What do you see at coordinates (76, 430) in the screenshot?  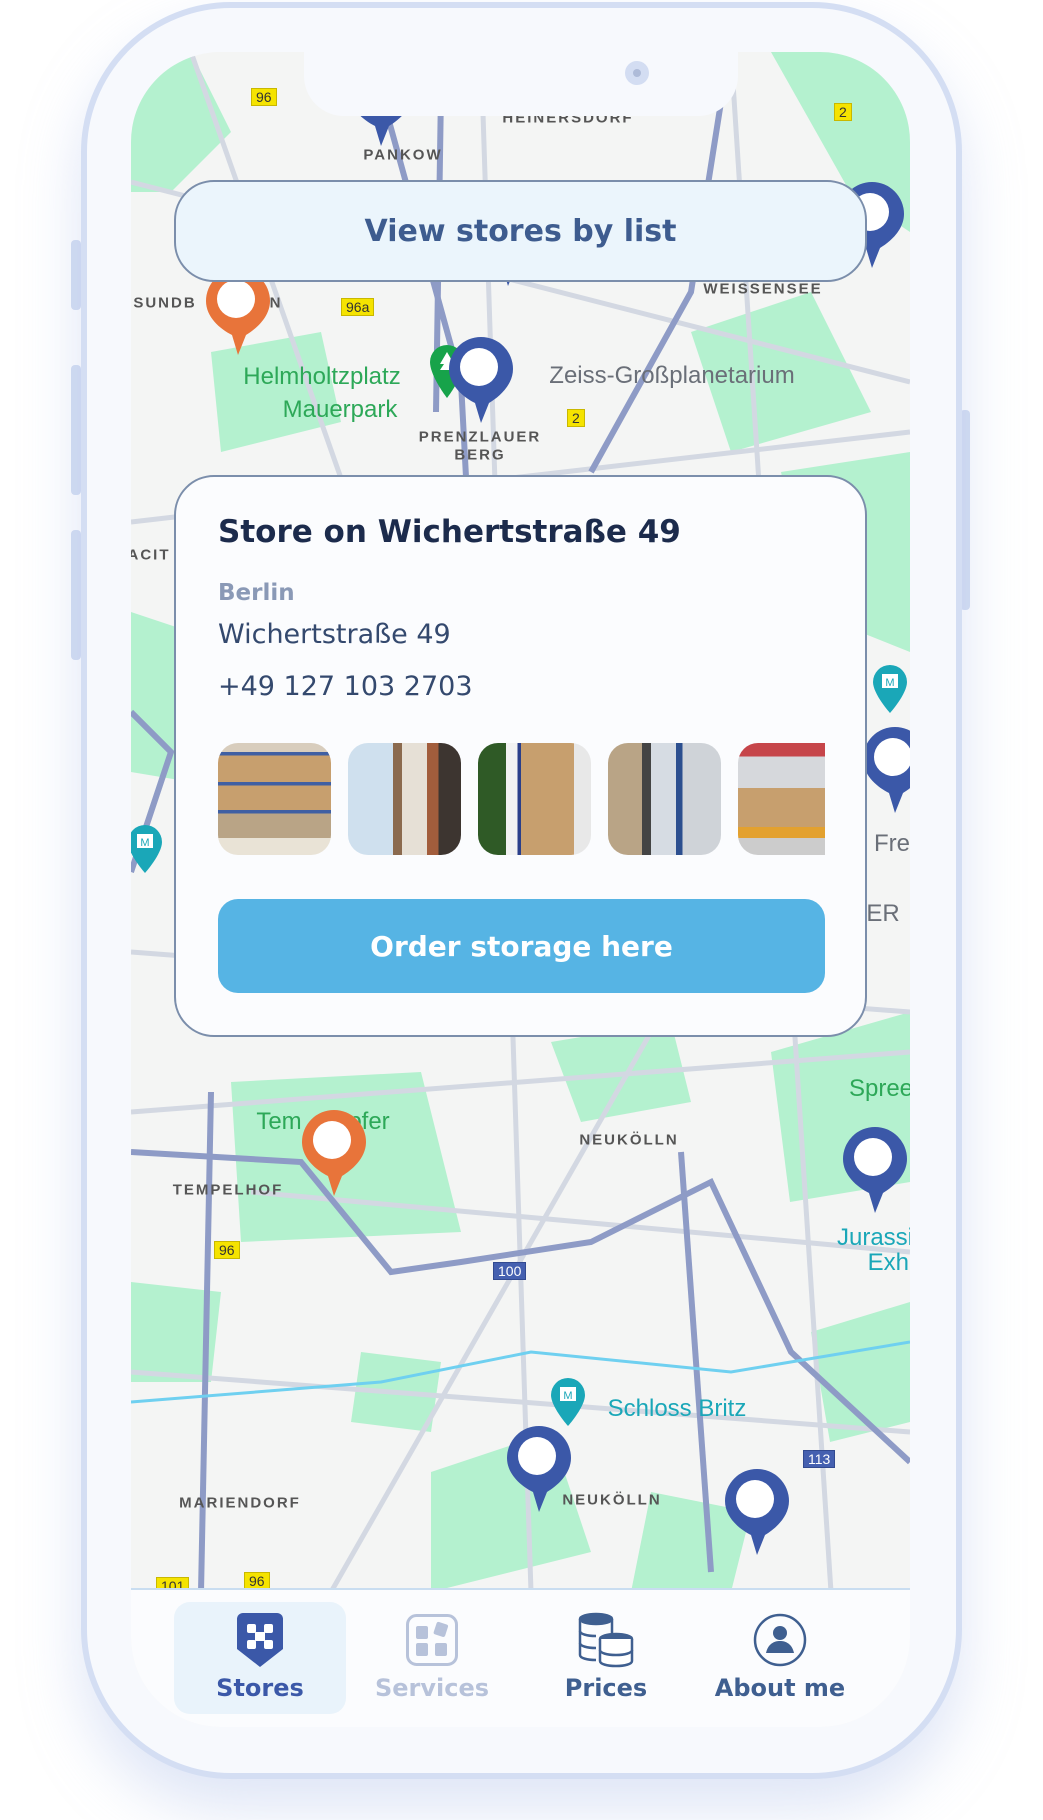 I see `volume-up-button` at bounding box center [76, 430].